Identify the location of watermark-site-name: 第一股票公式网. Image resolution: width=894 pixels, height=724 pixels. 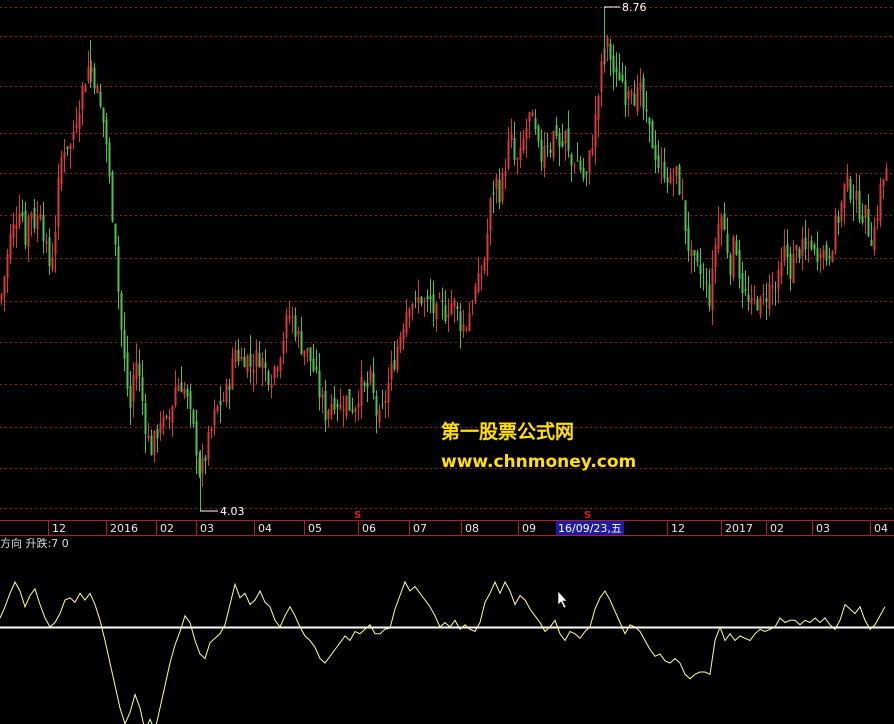
(508, 432).